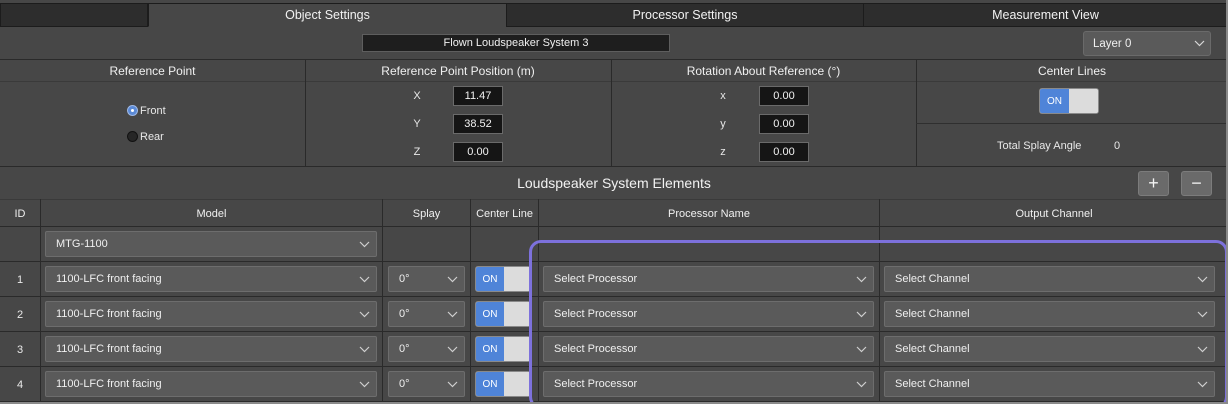 This screenshot has height=409, width=1228. What do you see at coordinates (1054, 213) in the screenshot?
I see `column-header-output: Output Channel` at bounding box center [1054, 213].